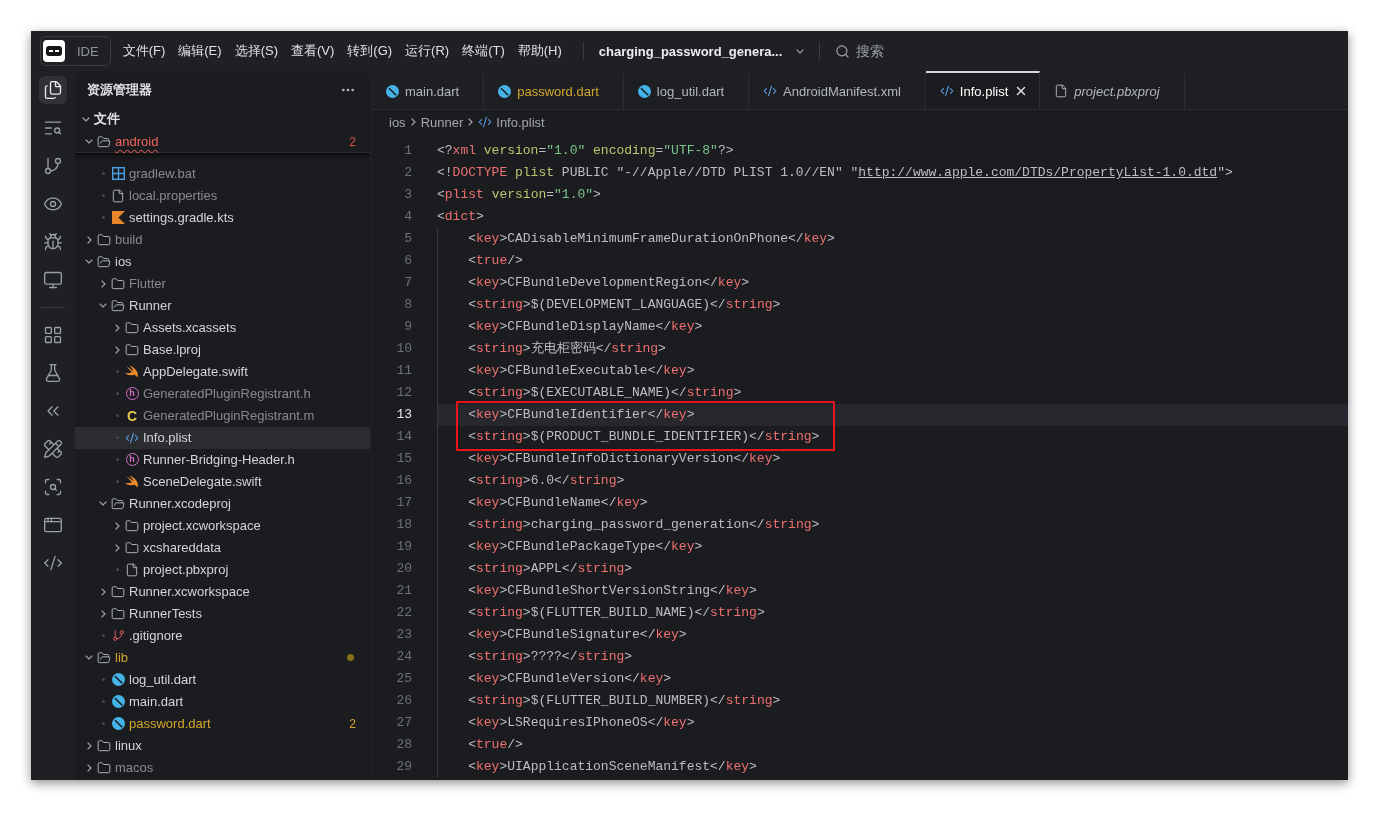  I want to click on editor-tab: Info.plist, so click(983, 90).